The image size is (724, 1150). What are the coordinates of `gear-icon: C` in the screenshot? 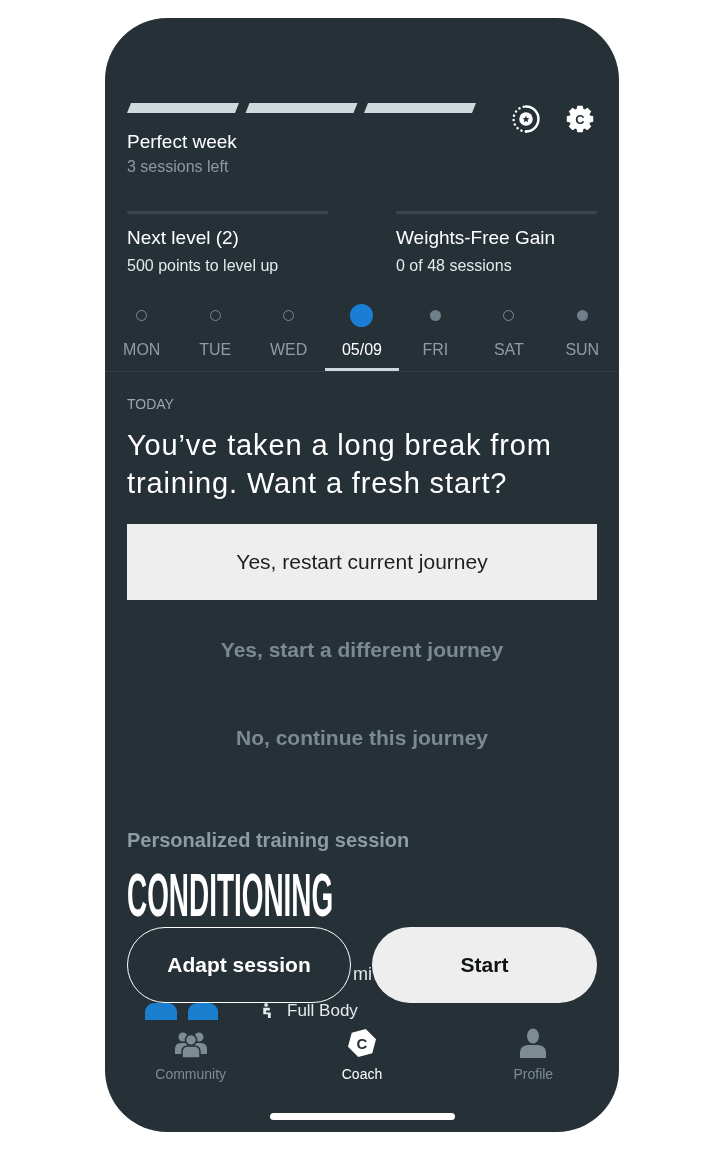 It's located at (580, 119).